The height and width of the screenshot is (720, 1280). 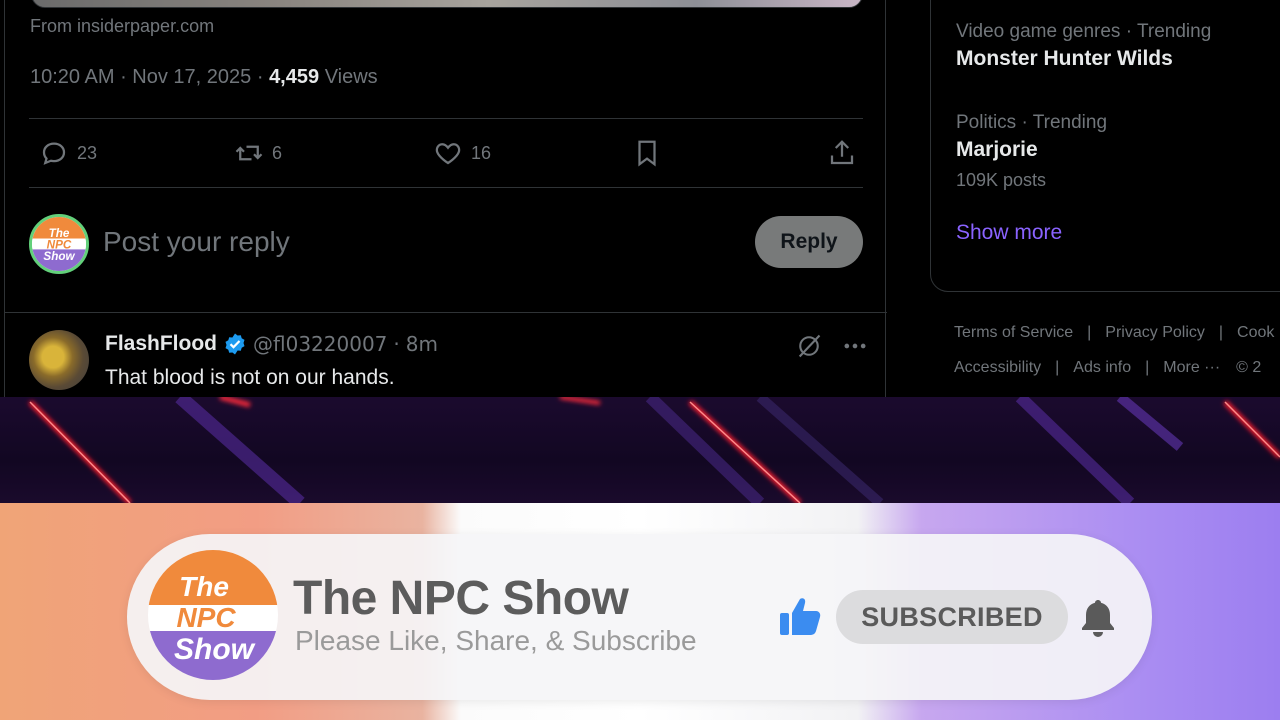 I want to click on views-label: Views, so click(x=351, y=77).